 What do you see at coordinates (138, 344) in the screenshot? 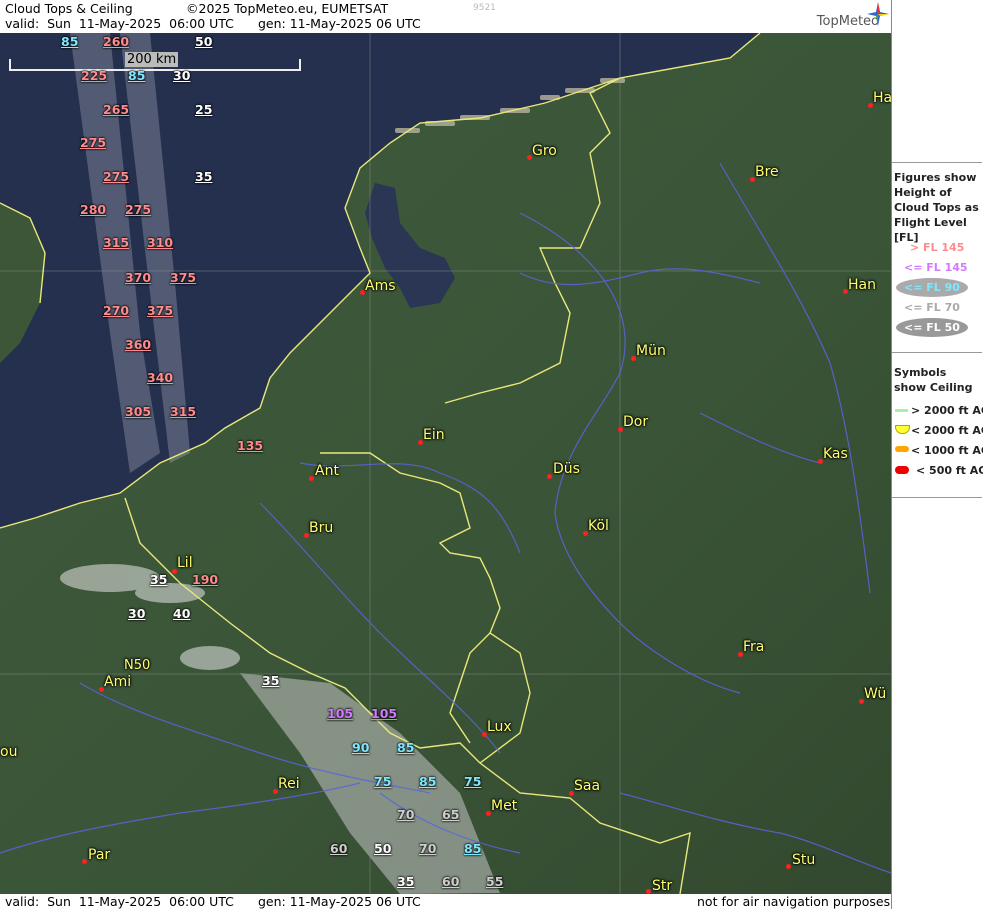
I see `cloud-top-label: 360` at bounding box center [138, 344].